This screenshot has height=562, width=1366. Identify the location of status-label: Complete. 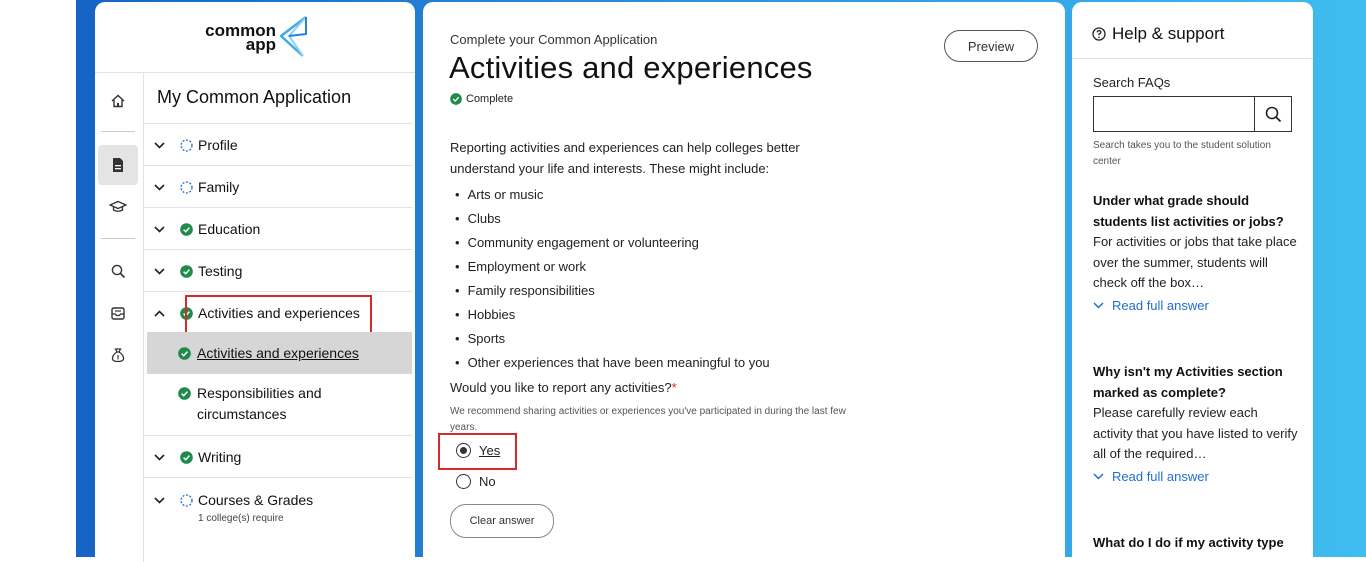
(490, 99).